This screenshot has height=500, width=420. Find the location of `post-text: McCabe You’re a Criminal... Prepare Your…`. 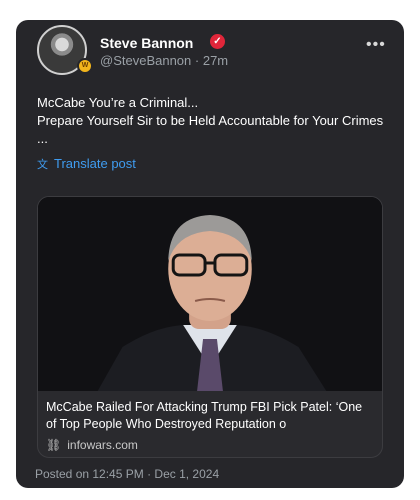

post-text: McCabe You’re a Criminal... Prepare Your… is located at coordinates (212, 121).